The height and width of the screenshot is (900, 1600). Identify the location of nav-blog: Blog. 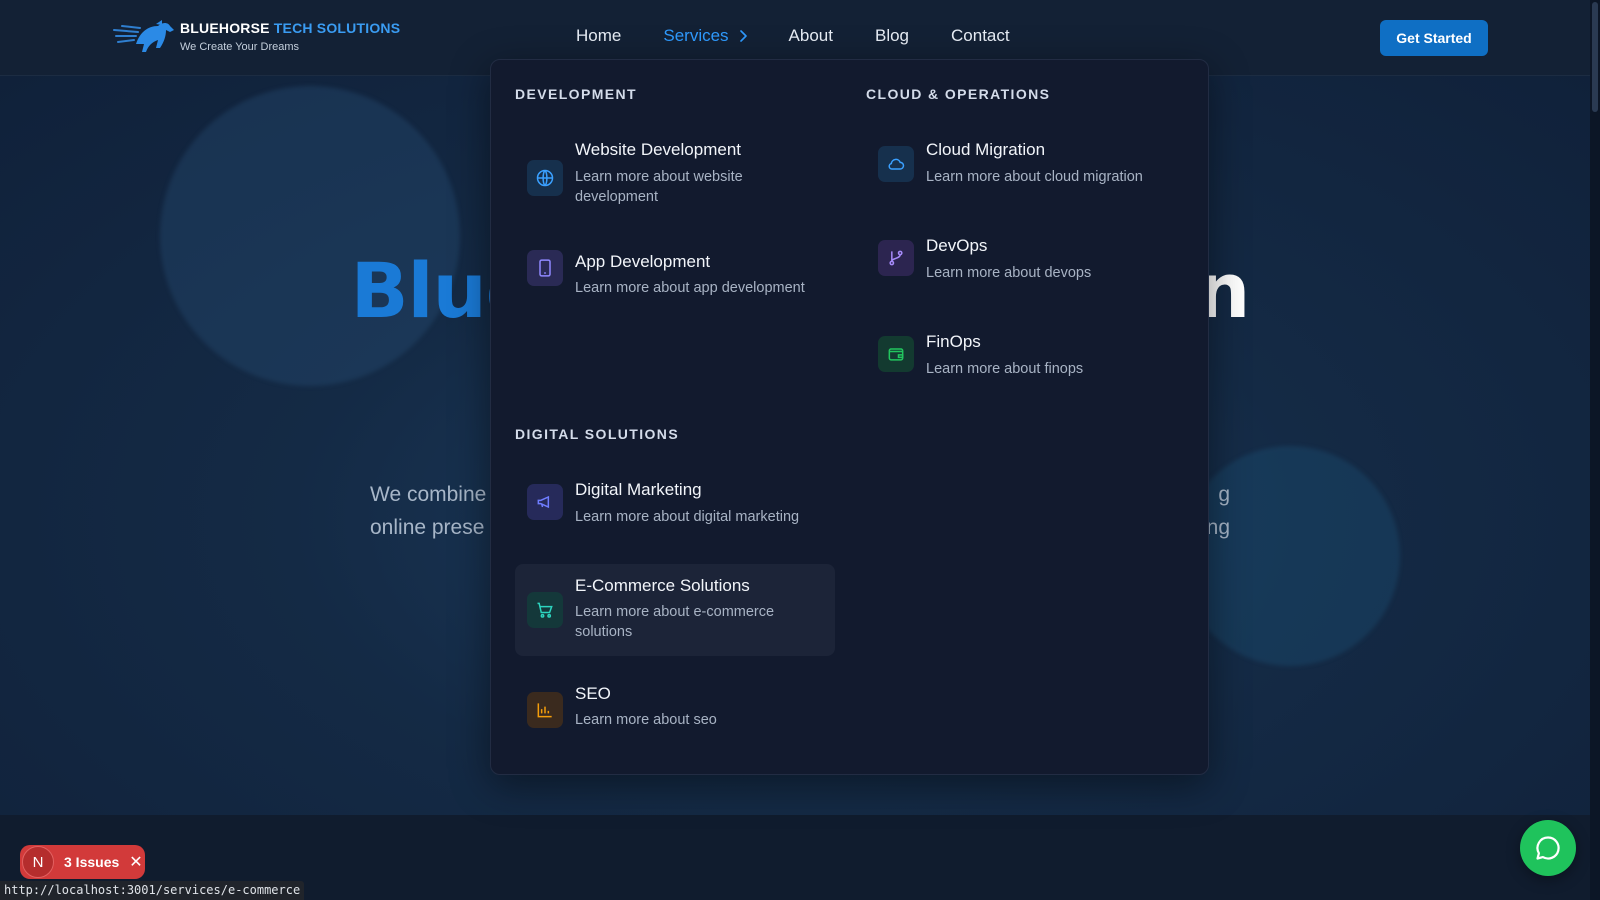
(892, 36).